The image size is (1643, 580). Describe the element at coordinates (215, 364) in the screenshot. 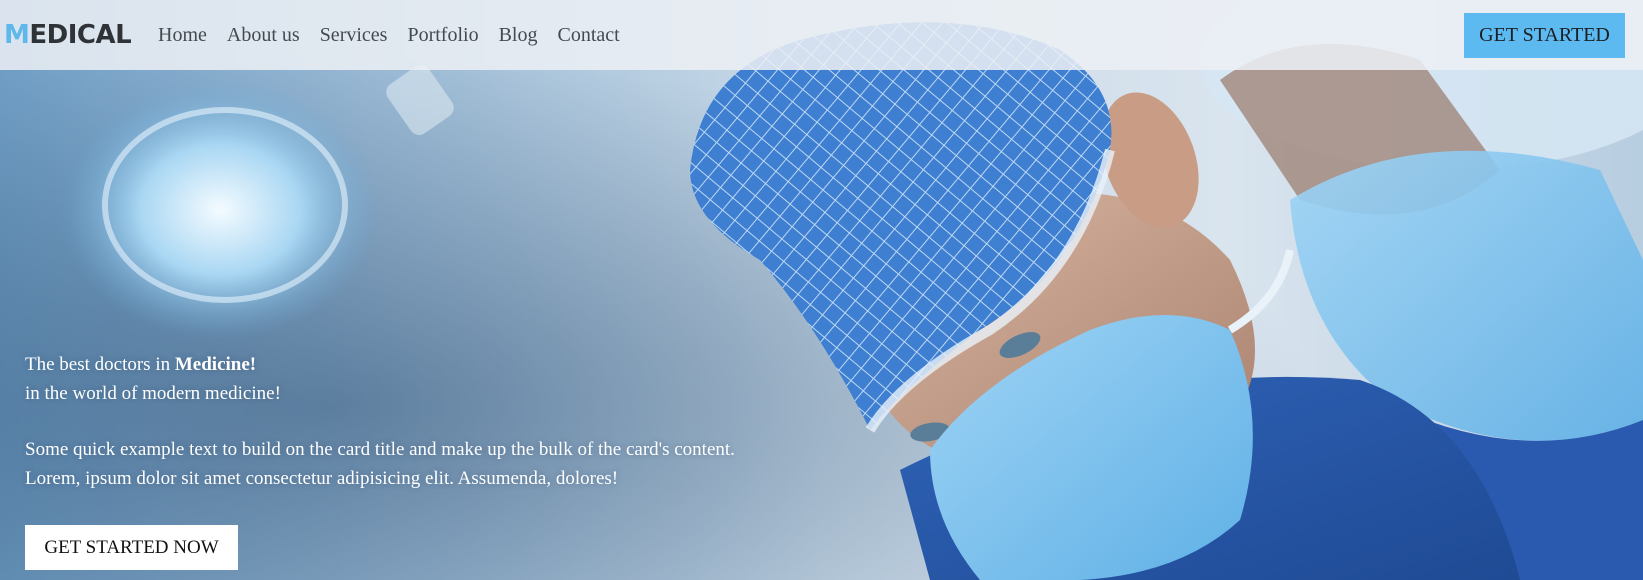

I see `hero-headline-emphasis: Medicine!` at that location.